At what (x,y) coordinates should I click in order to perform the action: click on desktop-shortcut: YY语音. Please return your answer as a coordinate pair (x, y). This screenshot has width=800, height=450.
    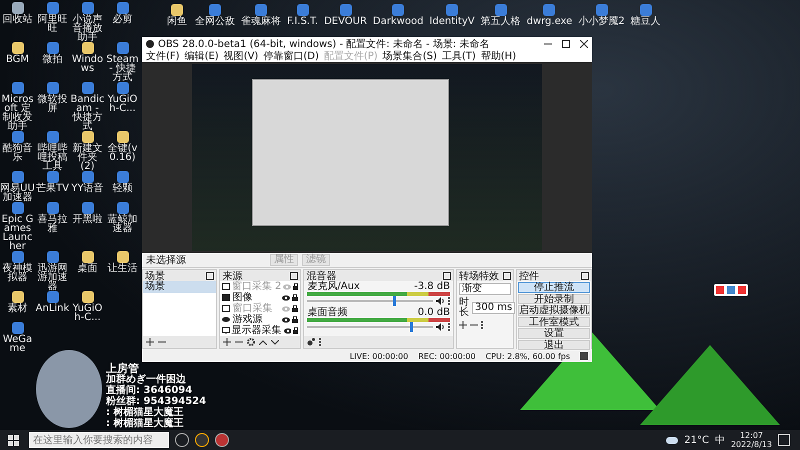
    Looking at the image, I should click on (87, 186).